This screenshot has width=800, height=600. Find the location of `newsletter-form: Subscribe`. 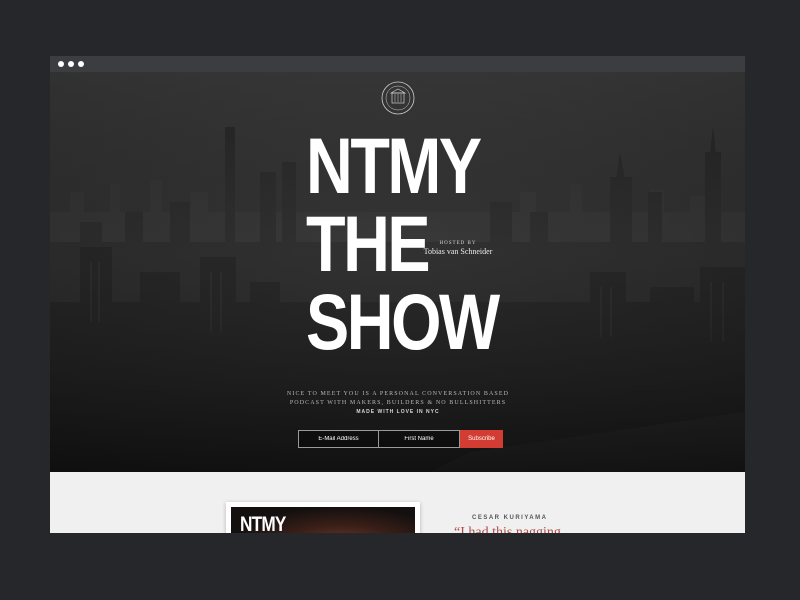

newsletter-form: Subscribe is located at coordinates (400, 439).